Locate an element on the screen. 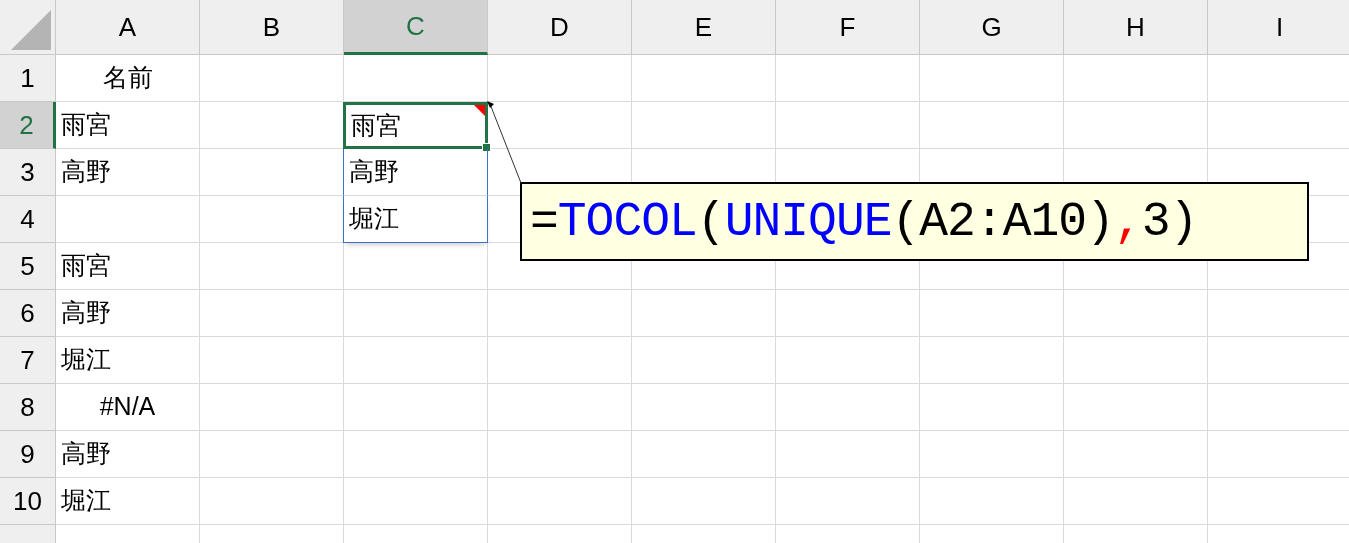 The image size is (1349, 543). cell: 名前 is located at coordinates (128, 78).